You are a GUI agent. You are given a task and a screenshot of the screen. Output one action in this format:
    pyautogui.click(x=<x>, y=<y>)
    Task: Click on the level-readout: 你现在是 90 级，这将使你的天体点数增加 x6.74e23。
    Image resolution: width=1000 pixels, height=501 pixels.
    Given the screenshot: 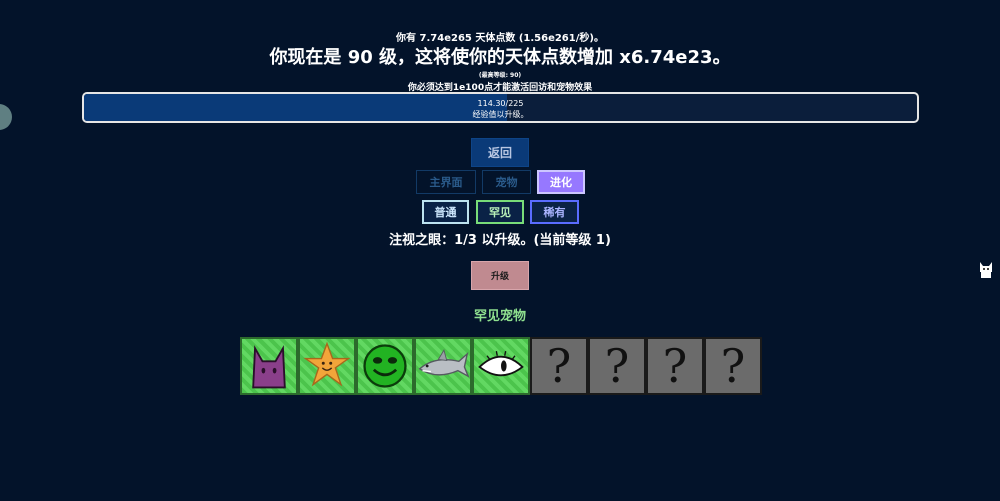 What is the action you would take?
    pyautogui.click(x=500, y=57)
    